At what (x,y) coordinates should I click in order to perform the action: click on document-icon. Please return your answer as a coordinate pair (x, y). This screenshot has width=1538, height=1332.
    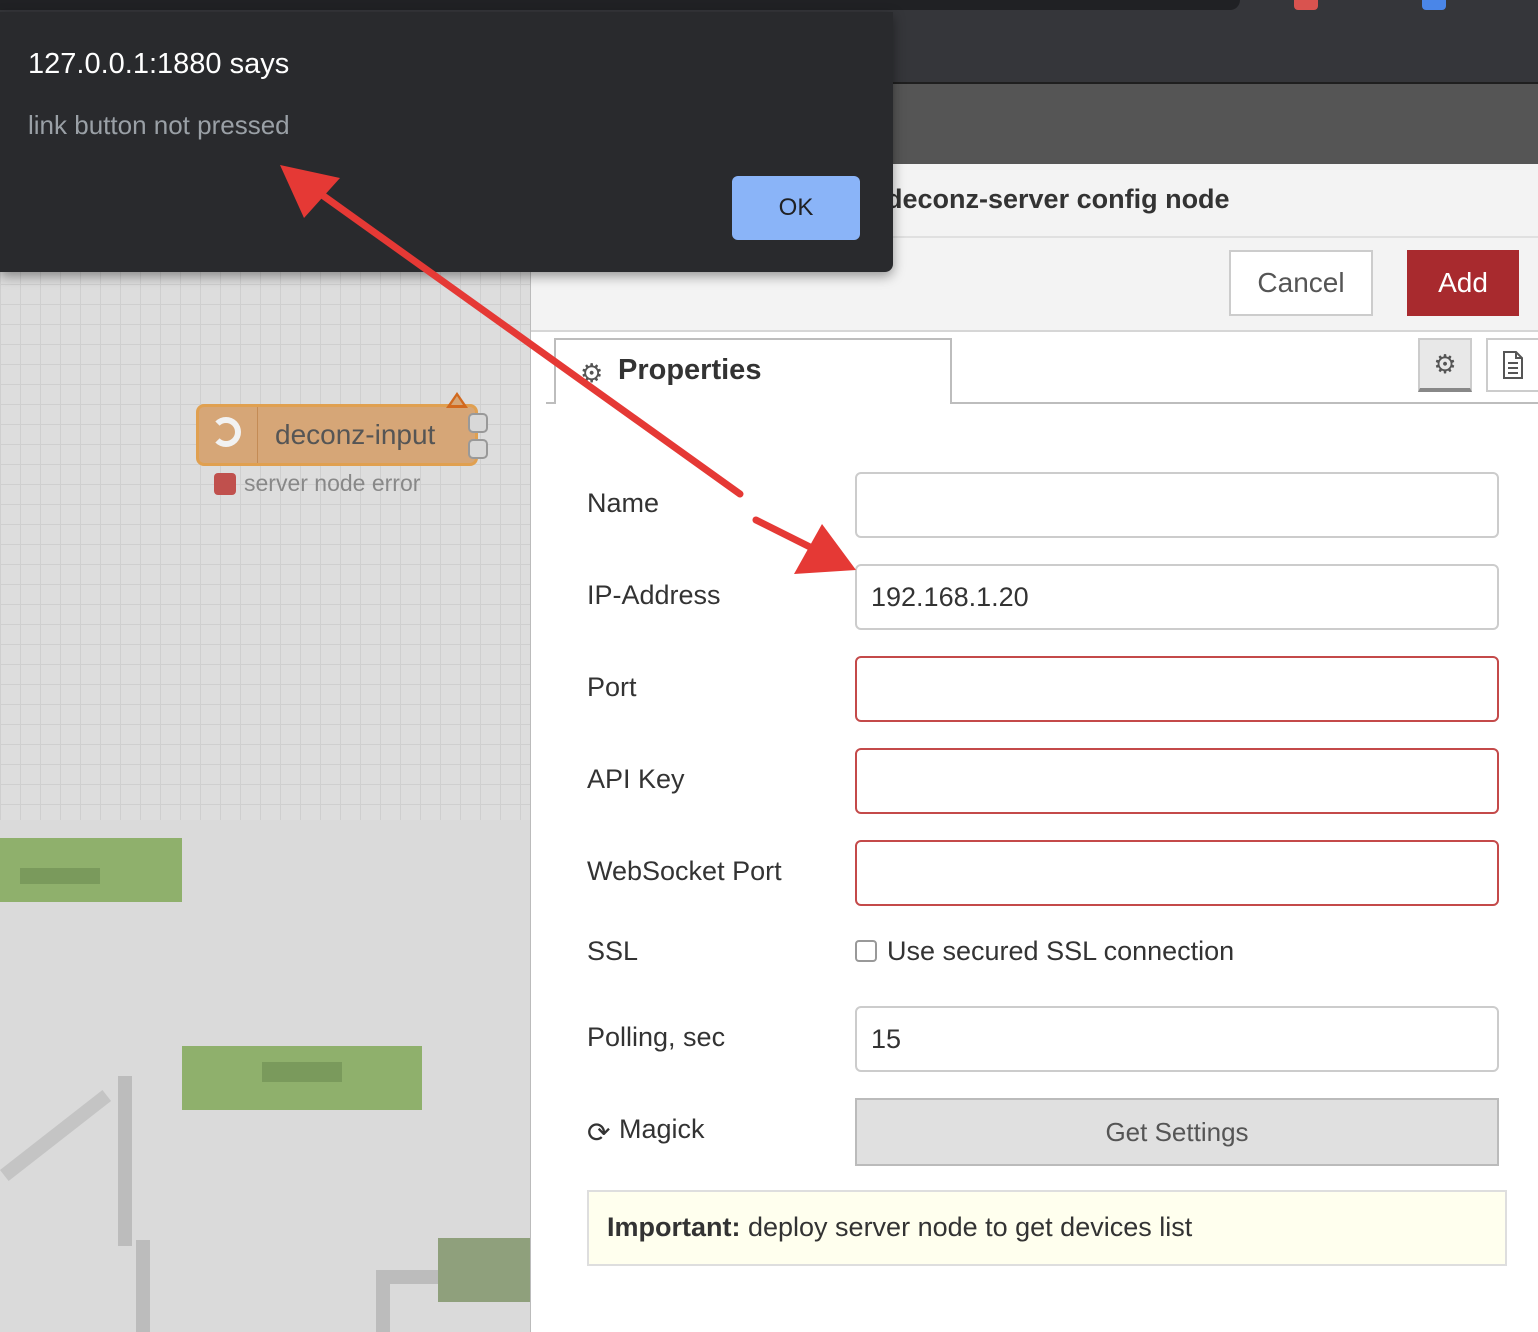
    Looking at the image, I should click on (1513, 365).